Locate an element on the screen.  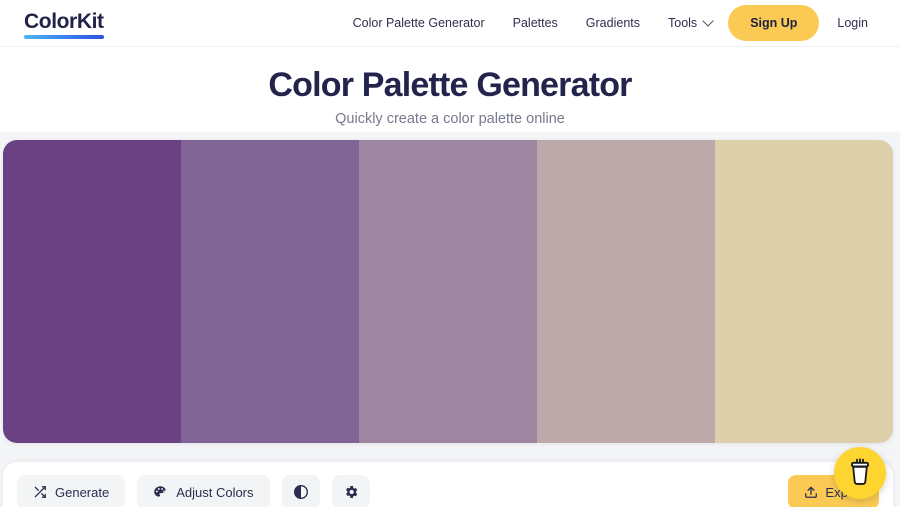
palette-toolbar: Generate Adjust Colors is located at coordinates (448, 484).